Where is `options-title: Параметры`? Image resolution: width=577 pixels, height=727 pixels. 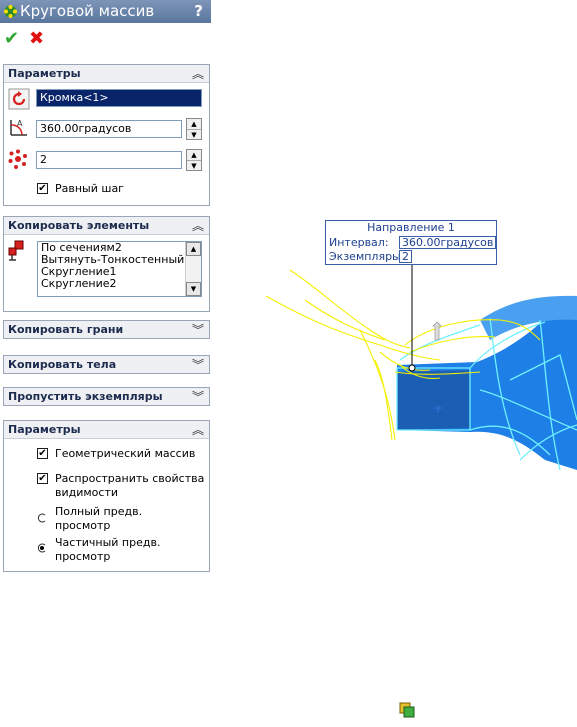
options-title: Параметры is located at coordinates (44, 429).